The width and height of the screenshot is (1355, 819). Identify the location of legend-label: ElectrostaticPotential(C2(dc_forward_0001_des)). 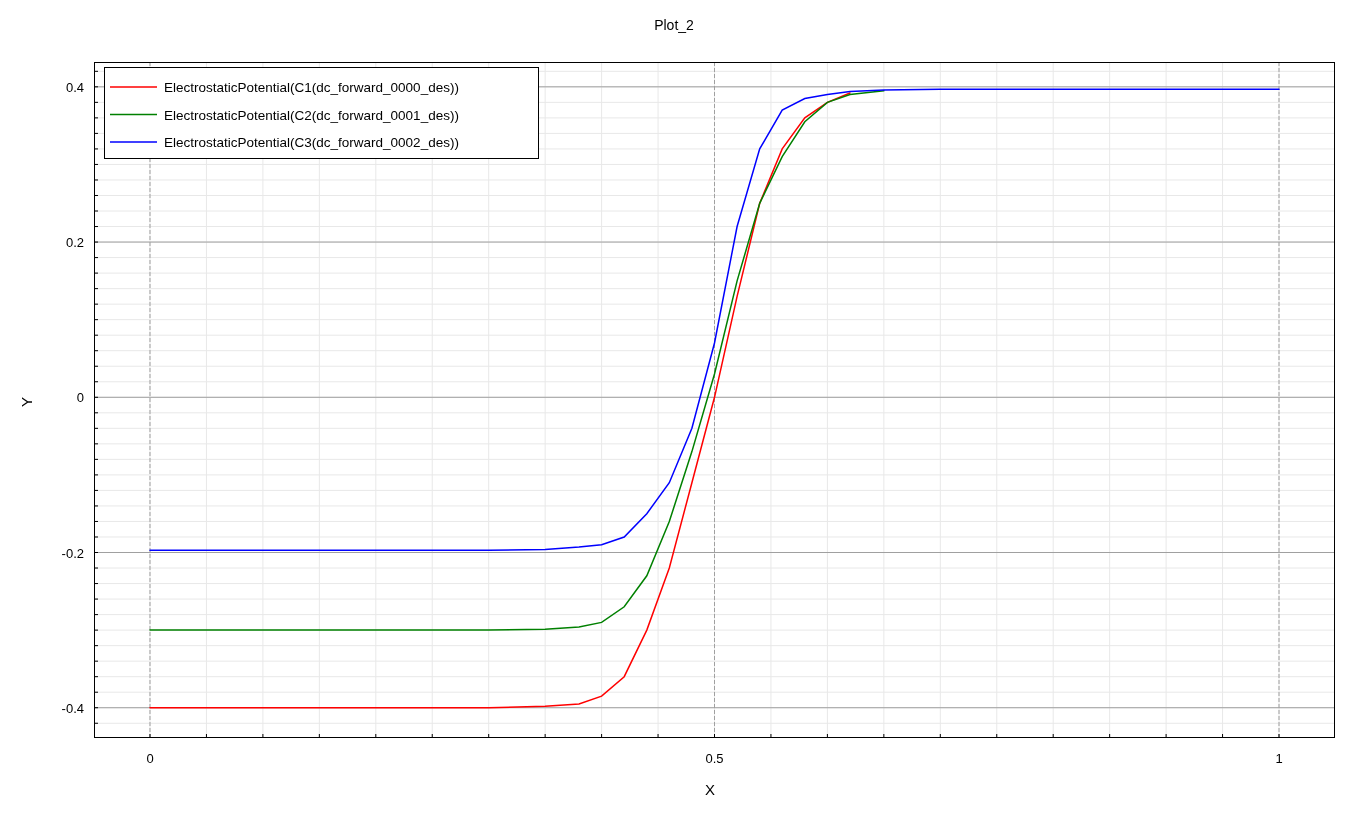
(311, 115).